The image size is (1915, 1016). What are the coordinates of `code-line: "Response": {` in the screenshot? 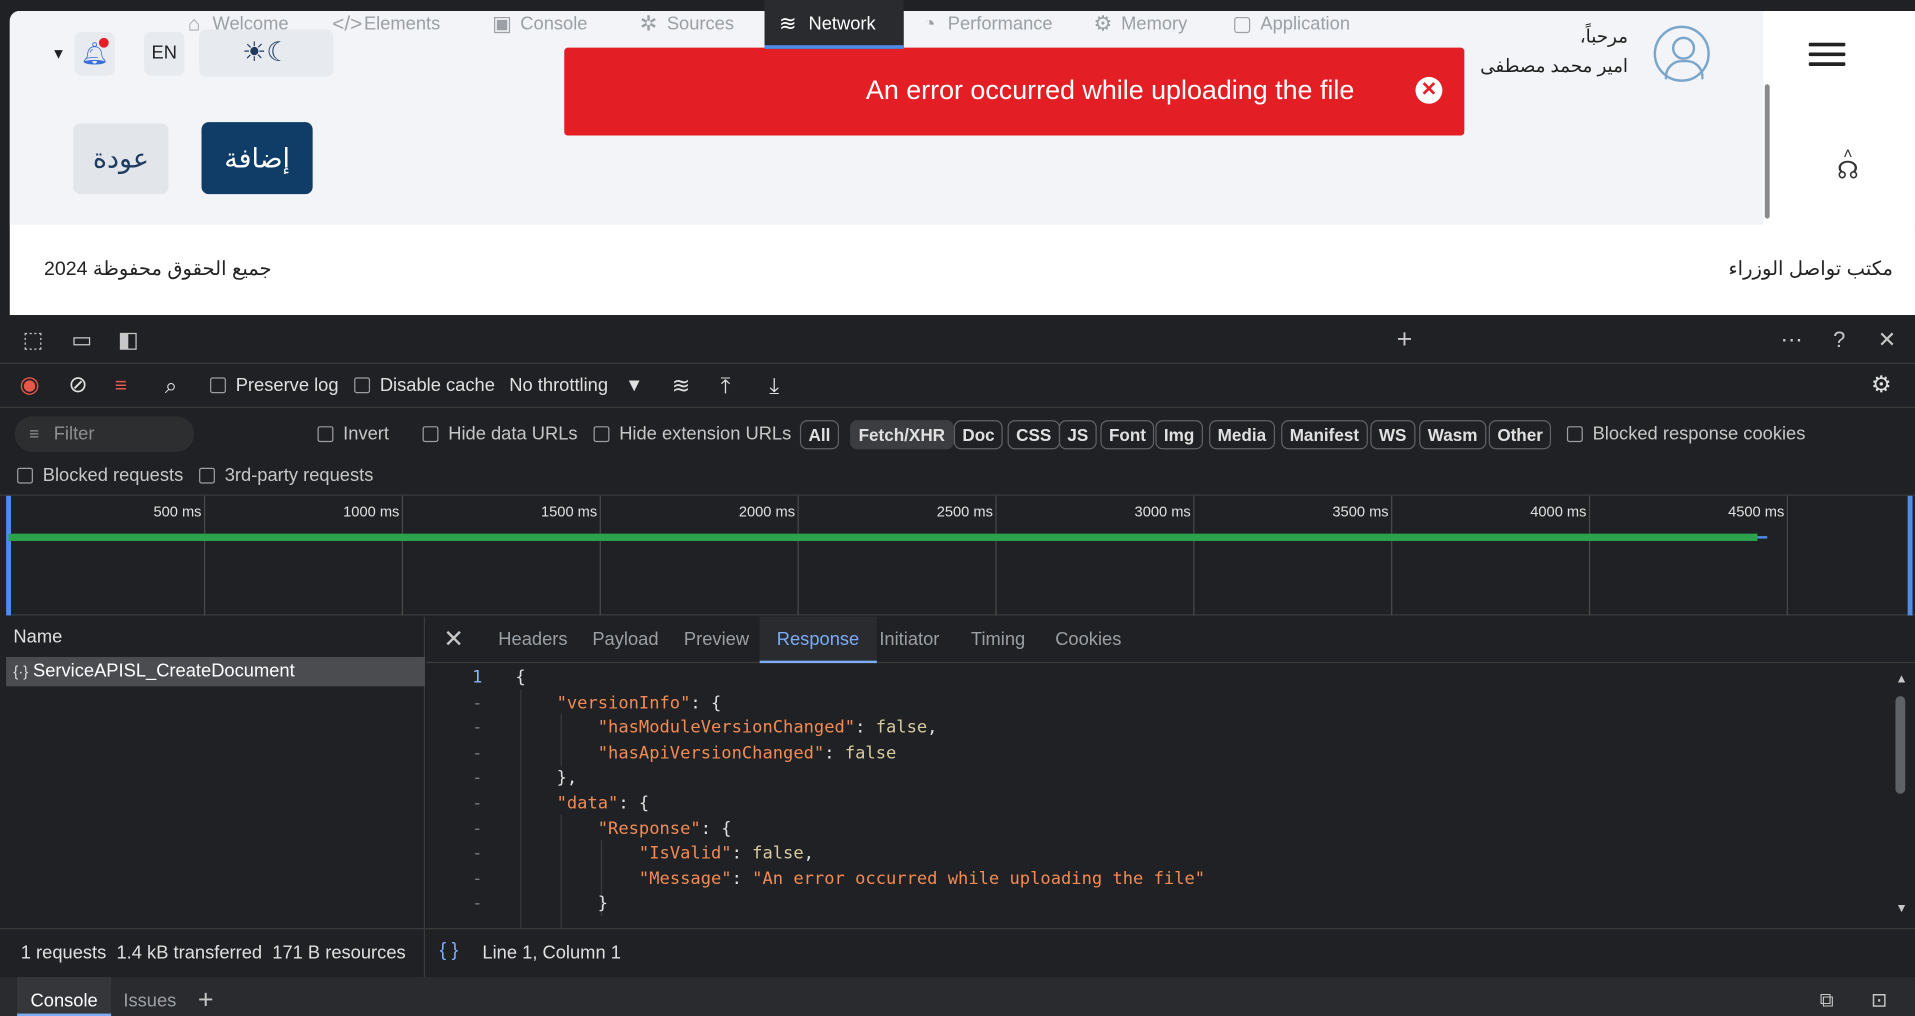 It's located at (664, 828).